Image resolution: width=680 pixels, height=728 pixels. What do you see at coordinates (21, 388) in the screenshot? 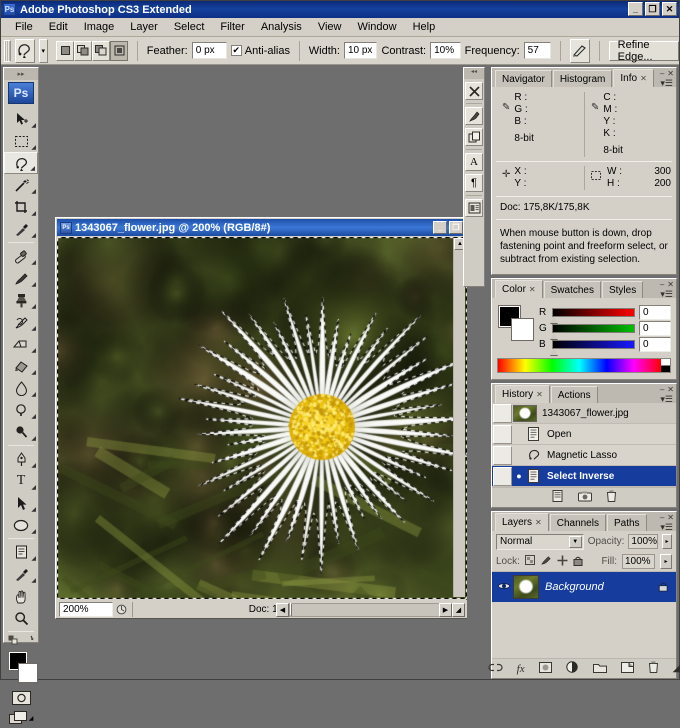
I see `blur-tool: ◢` at bounding box center [21, 388].